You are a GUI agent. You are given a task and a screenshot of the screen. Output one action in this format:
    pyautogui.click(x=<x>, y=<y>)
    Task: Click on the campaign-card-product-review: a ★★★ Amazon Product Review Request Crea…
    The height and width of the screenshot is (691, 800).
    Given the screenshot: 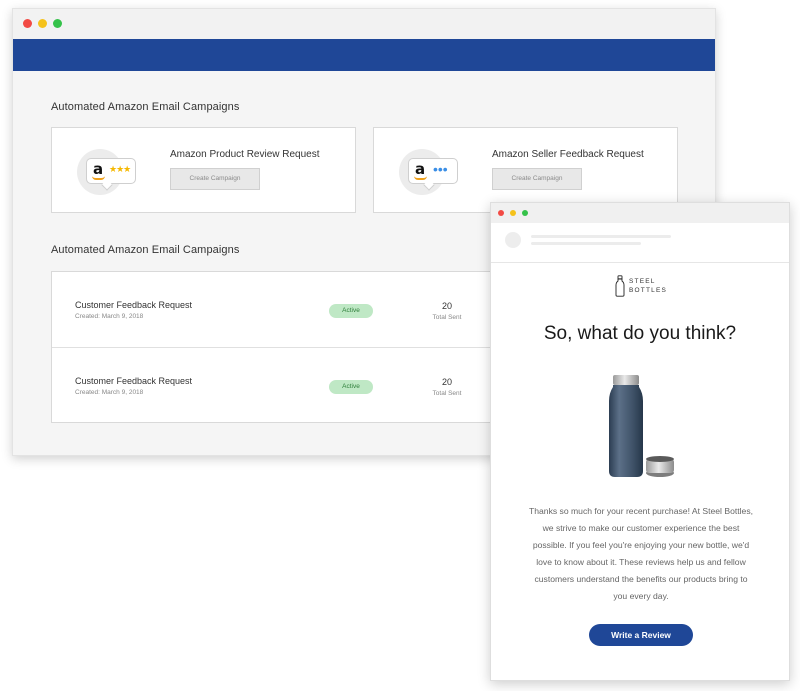 What is the action you would take?
    pyautogui.click(x=203, y=170)
    